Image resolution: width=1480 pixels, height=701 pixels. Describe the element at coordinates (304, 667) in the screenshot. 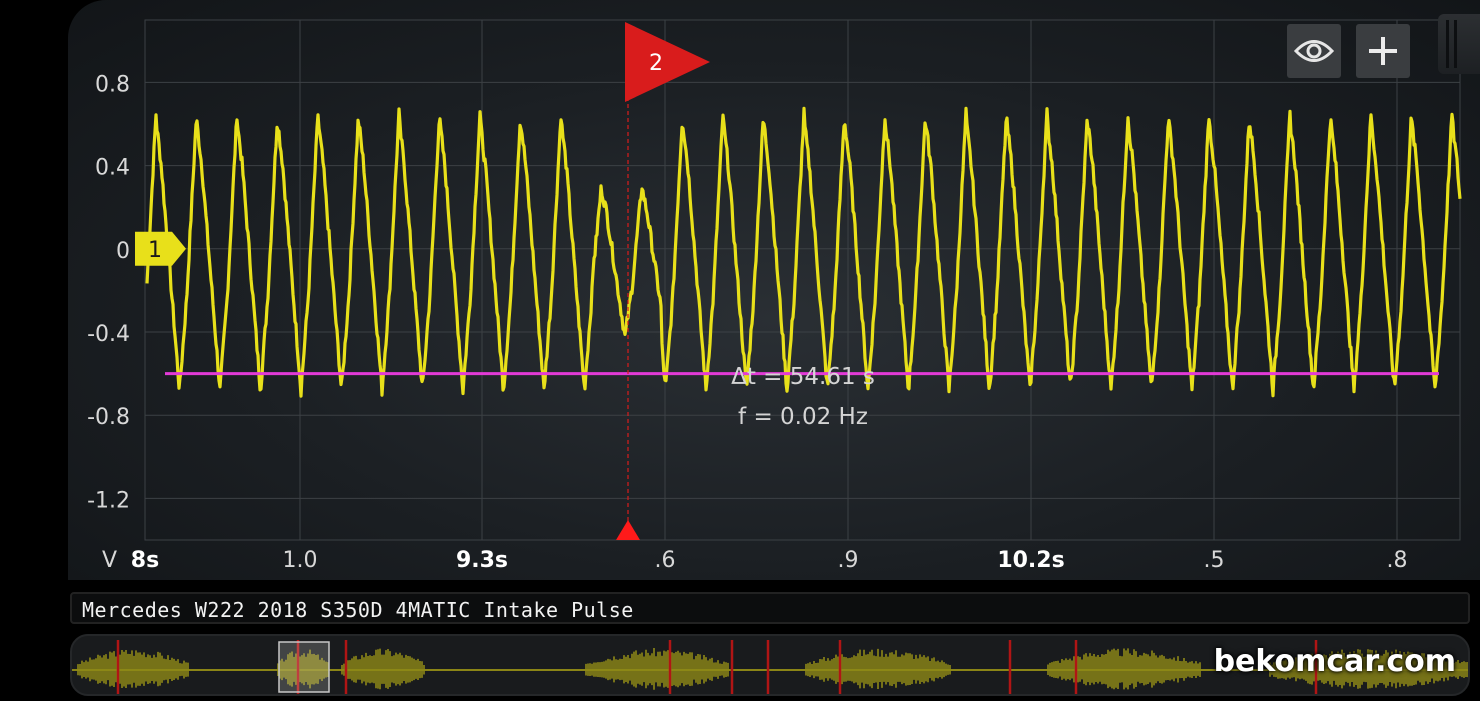

I see `overview-viewport-window` at that location.